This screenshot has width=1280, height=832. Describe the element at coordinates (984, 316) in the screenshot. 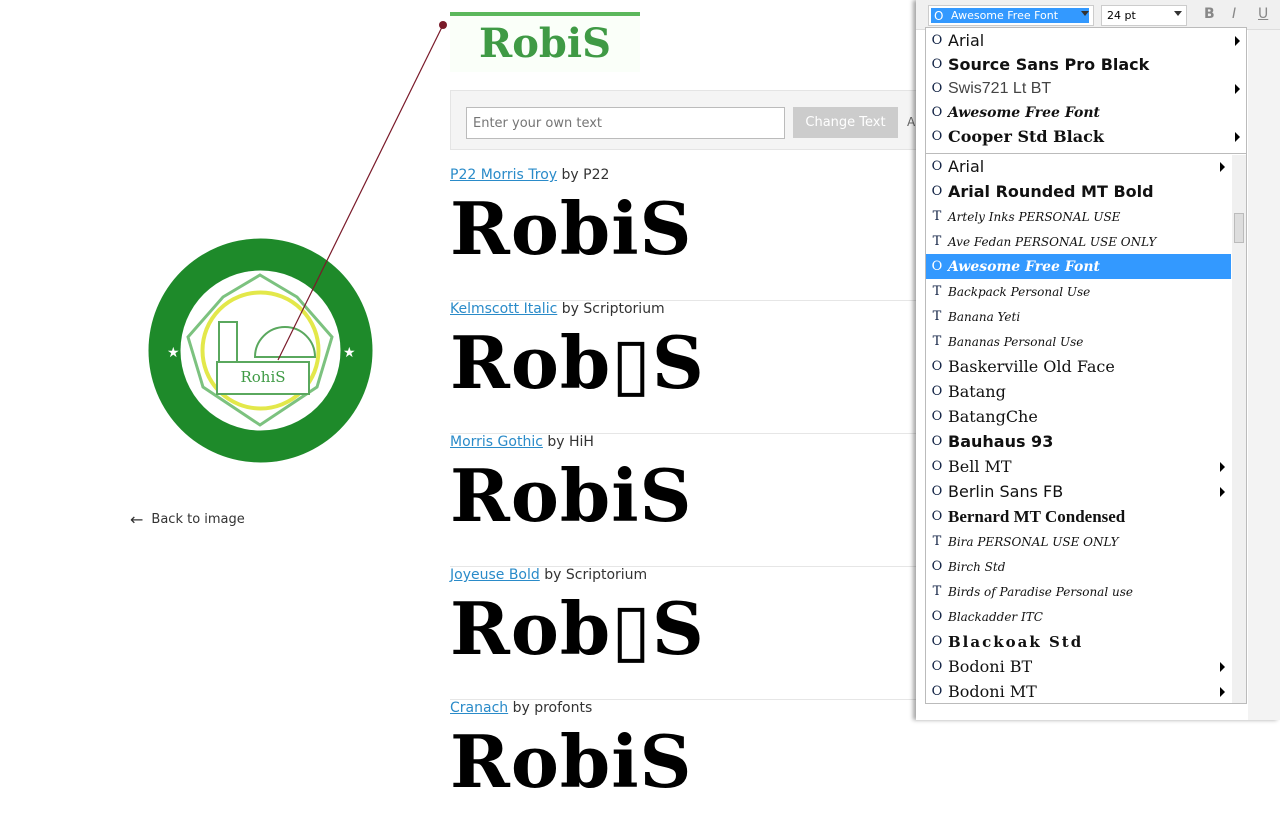

I see `font-item-label: Banana Yeti` at that location.